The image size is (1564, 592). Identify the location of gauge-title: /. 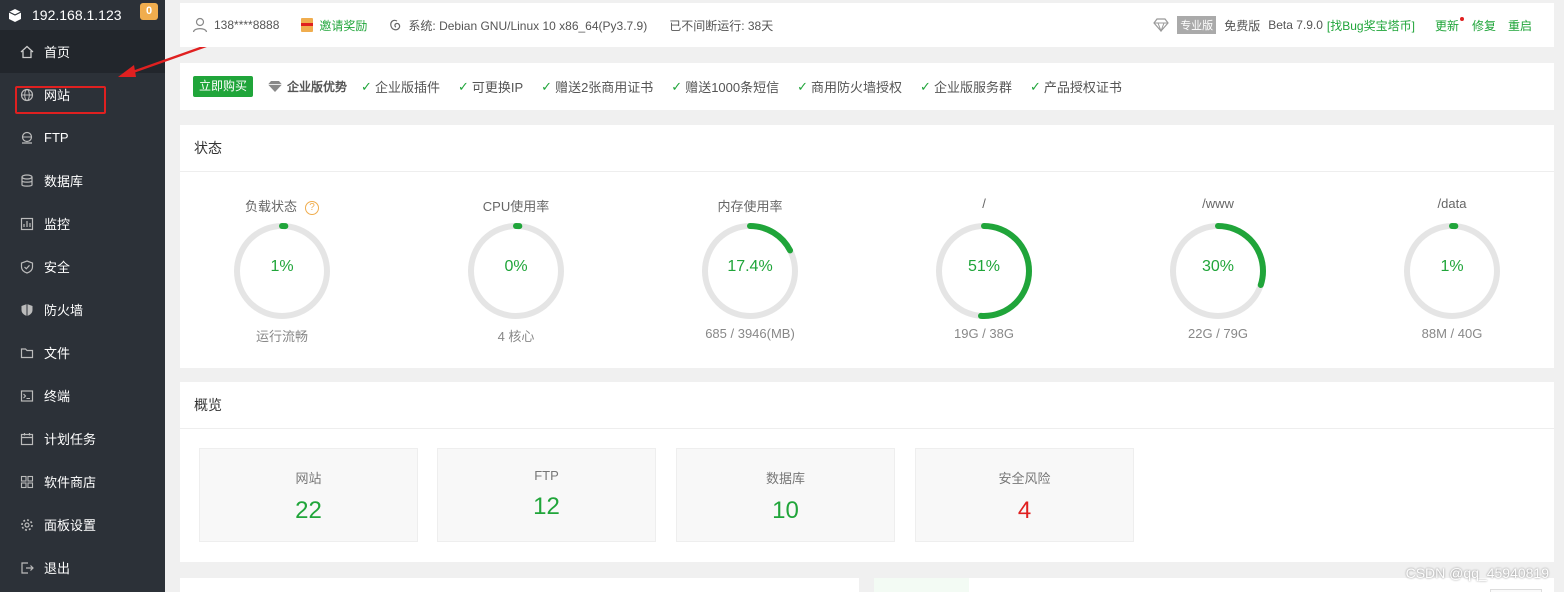
(984, 203).